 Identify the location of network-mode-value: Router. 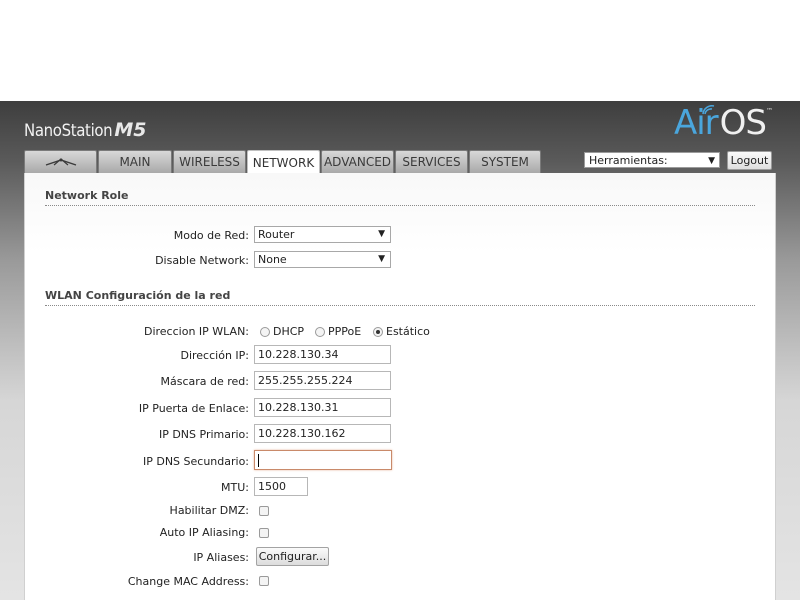
(276, 234).